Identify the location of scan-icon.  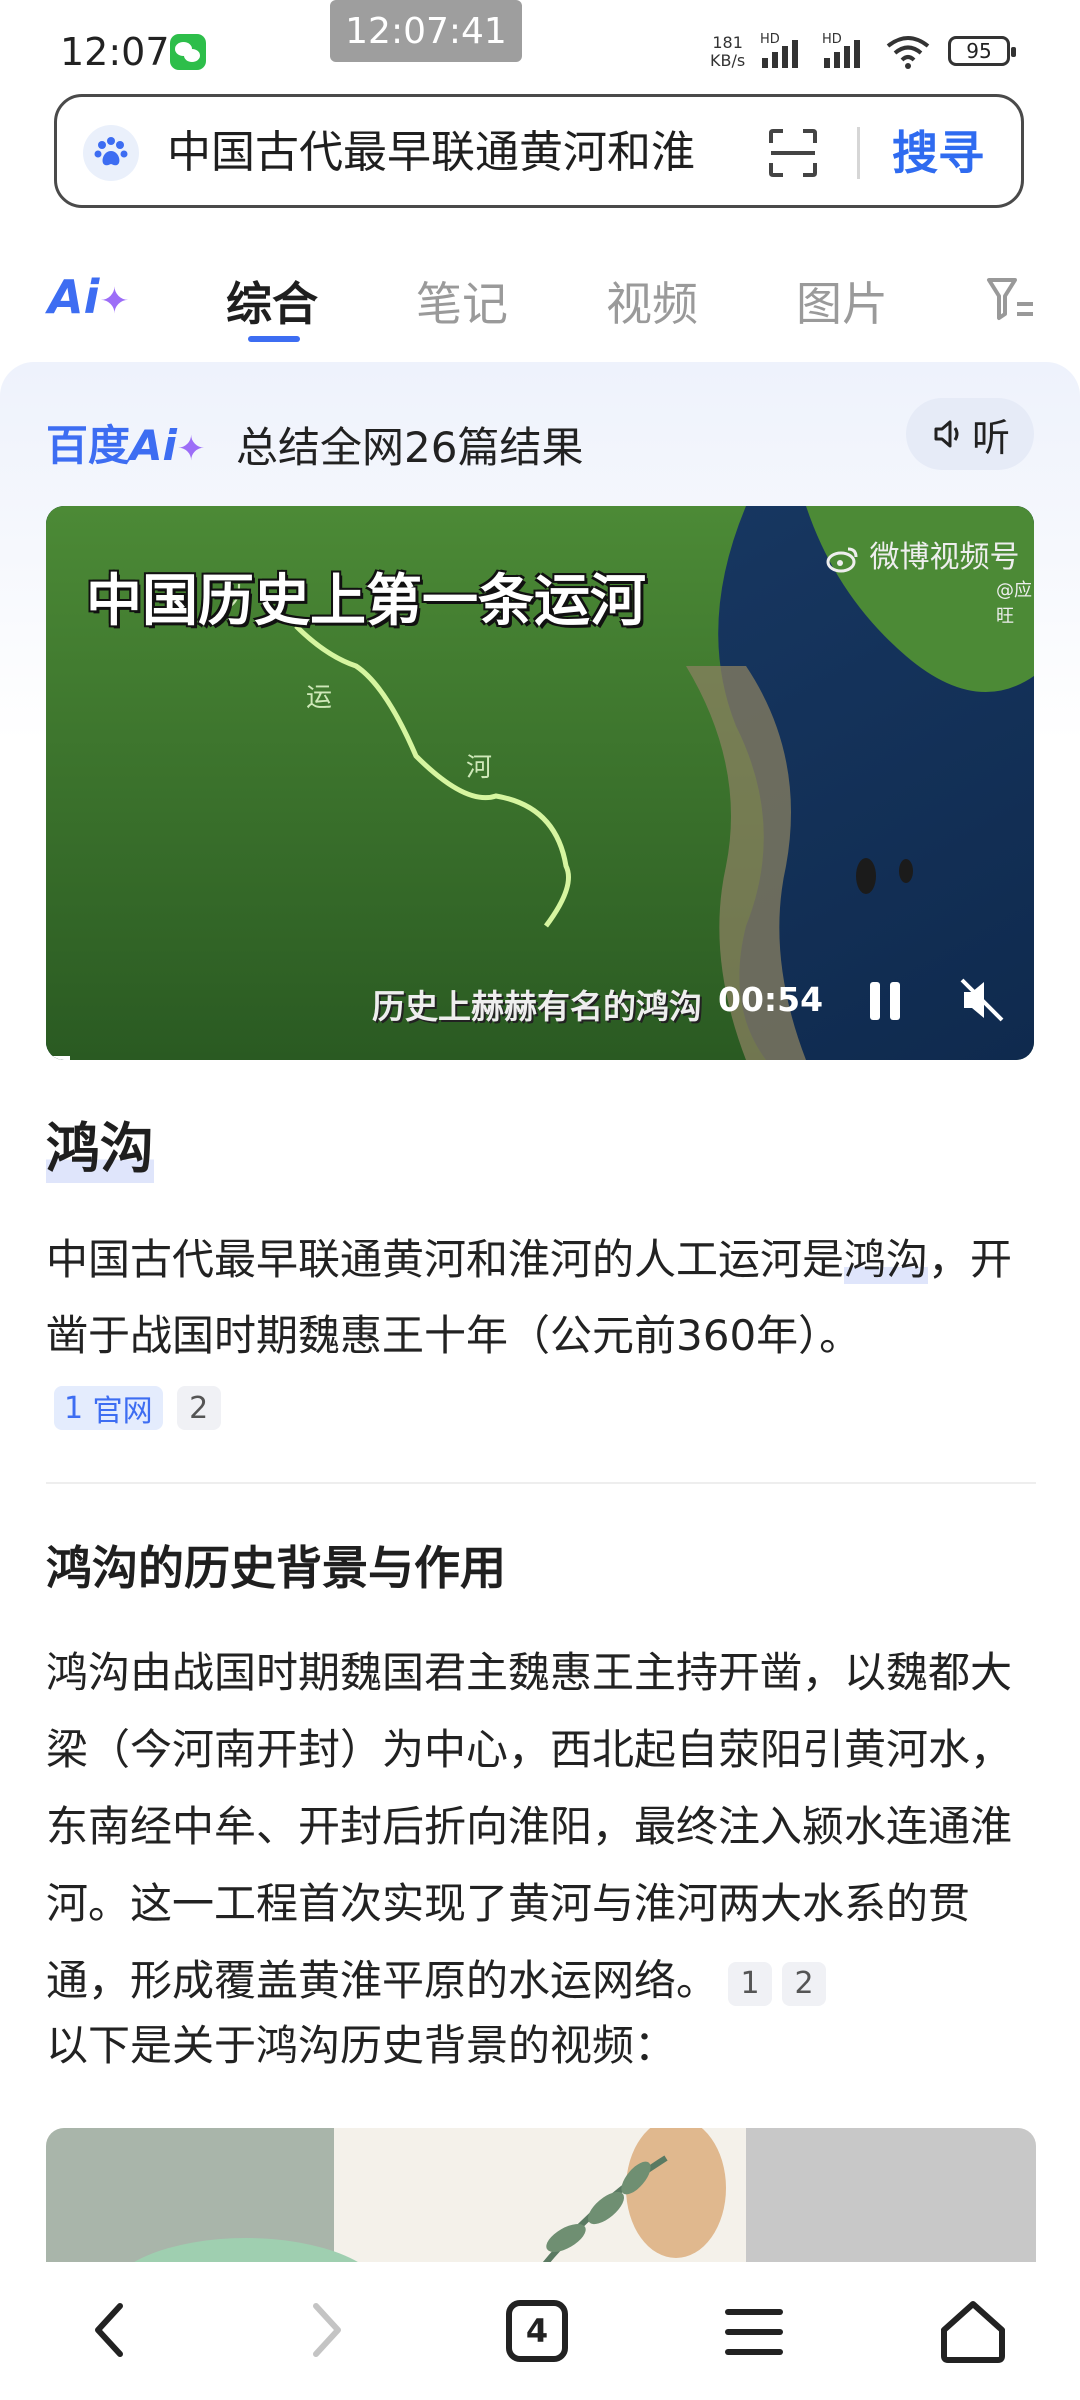
(793, 155).